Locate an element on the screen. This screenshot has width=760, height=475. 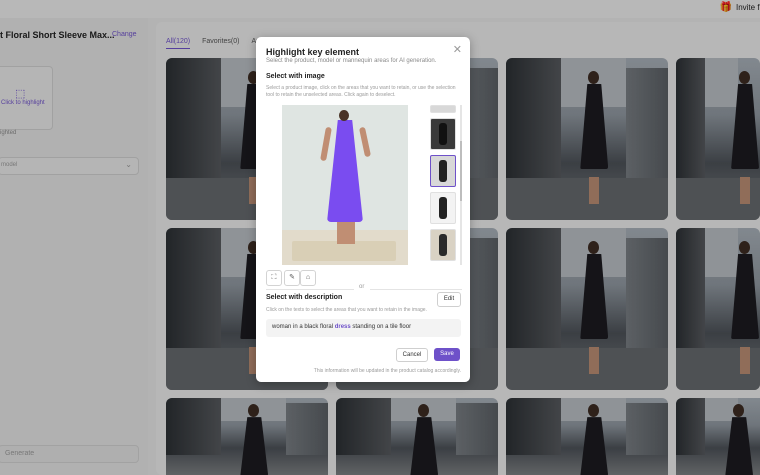
description-text-before: woman in a black floral is located at coordinates (302, 327).